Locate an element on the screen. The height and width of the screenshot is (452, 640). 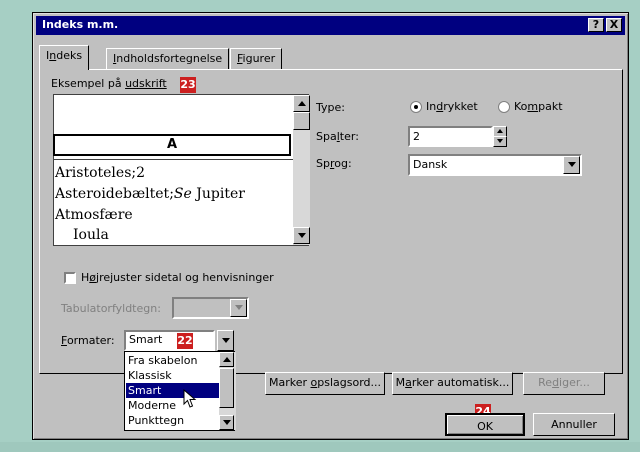
radio-indrykket is located at coordinates (416, 107).